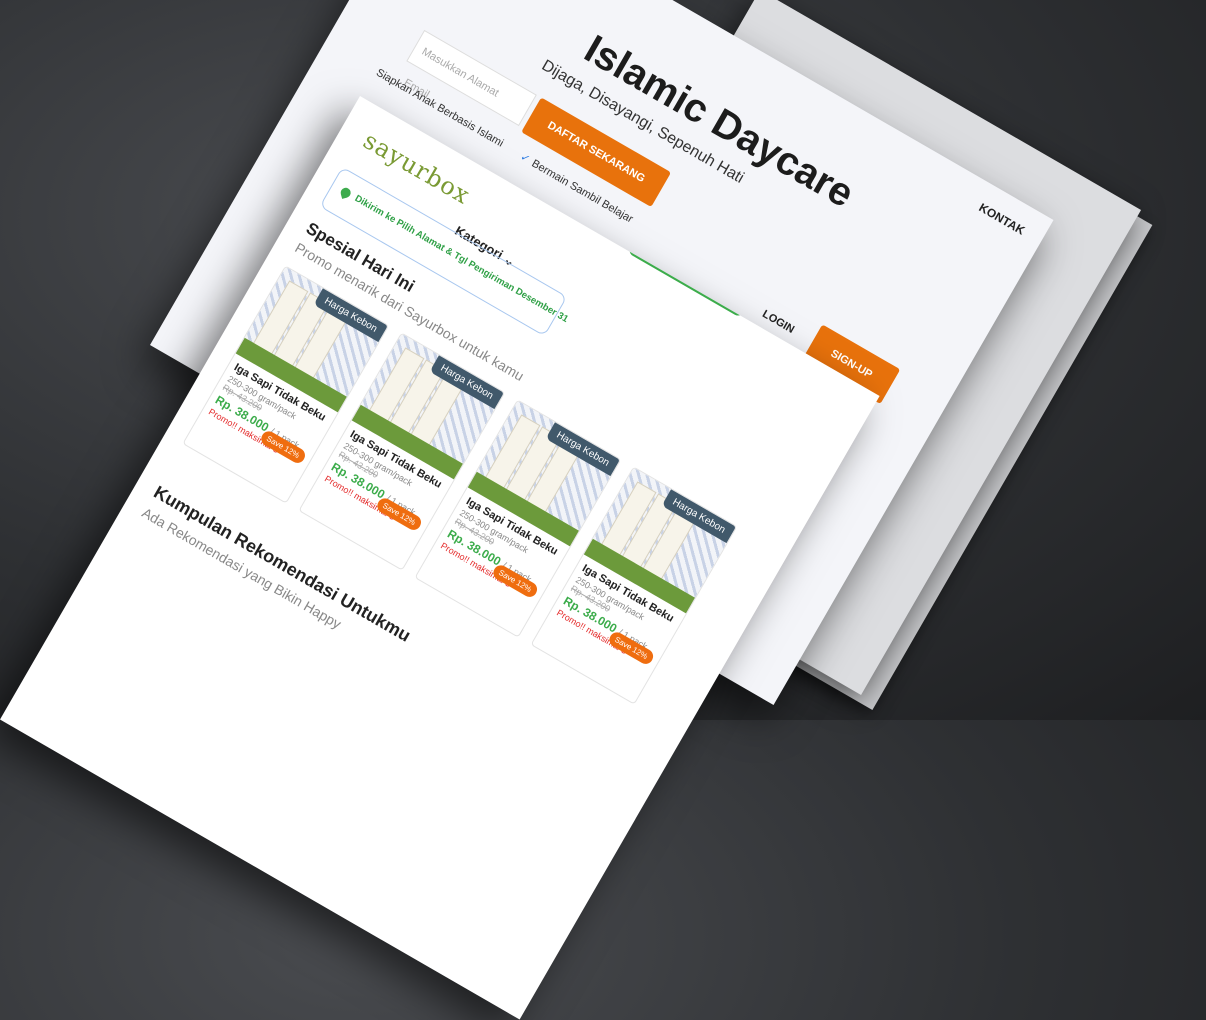  Describe the element at coordinates (469, 78) in the screenshot. I see `email-input: Masukkan Alamat Email` at that location.